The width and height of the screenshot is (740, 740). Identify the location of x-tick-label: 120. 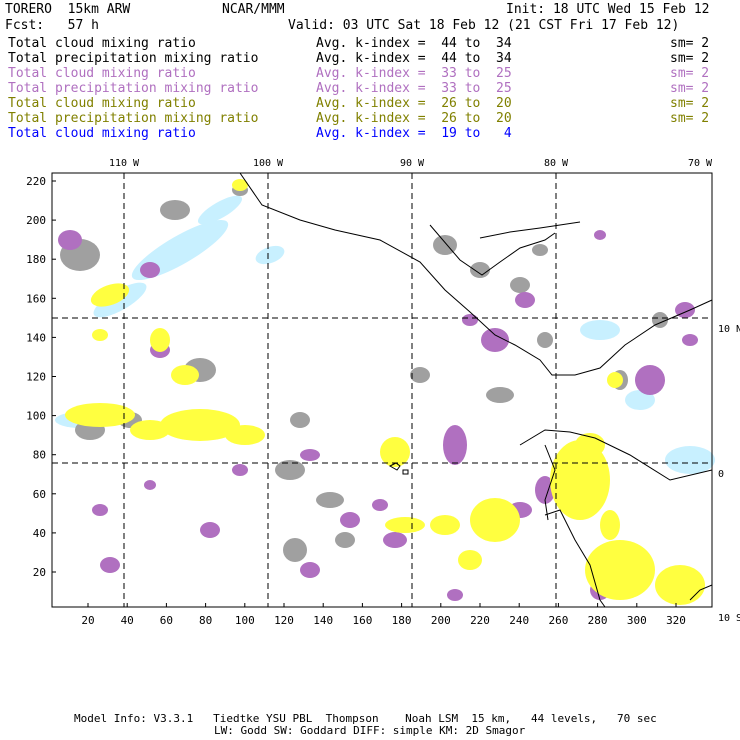
(284, 620).